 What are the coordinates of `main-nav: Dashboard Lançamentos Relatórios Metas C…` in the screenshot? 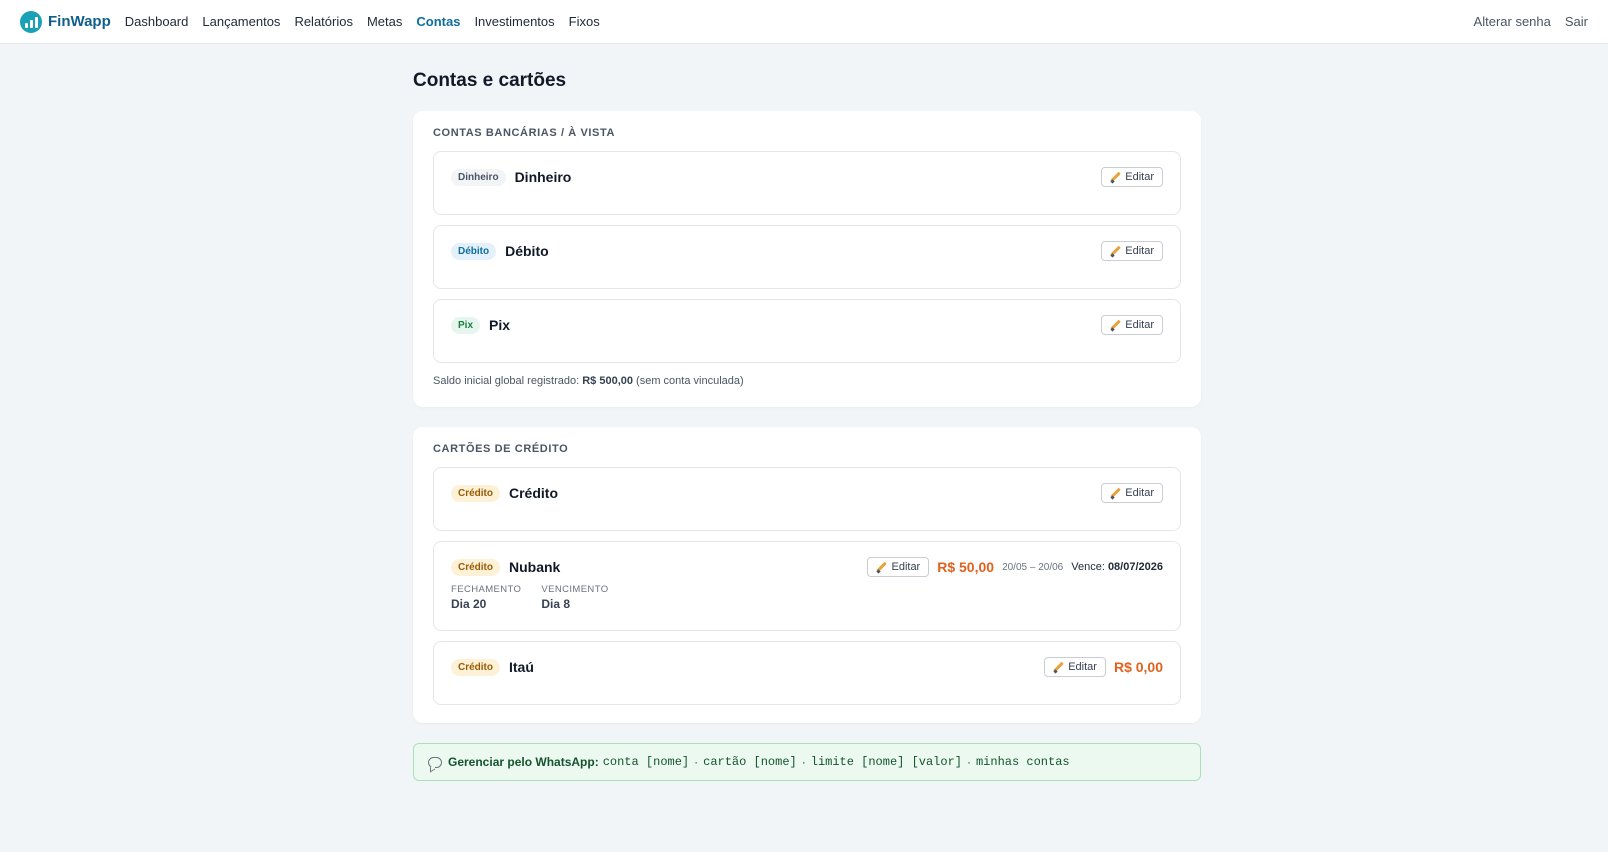 It's located at (362, 21).